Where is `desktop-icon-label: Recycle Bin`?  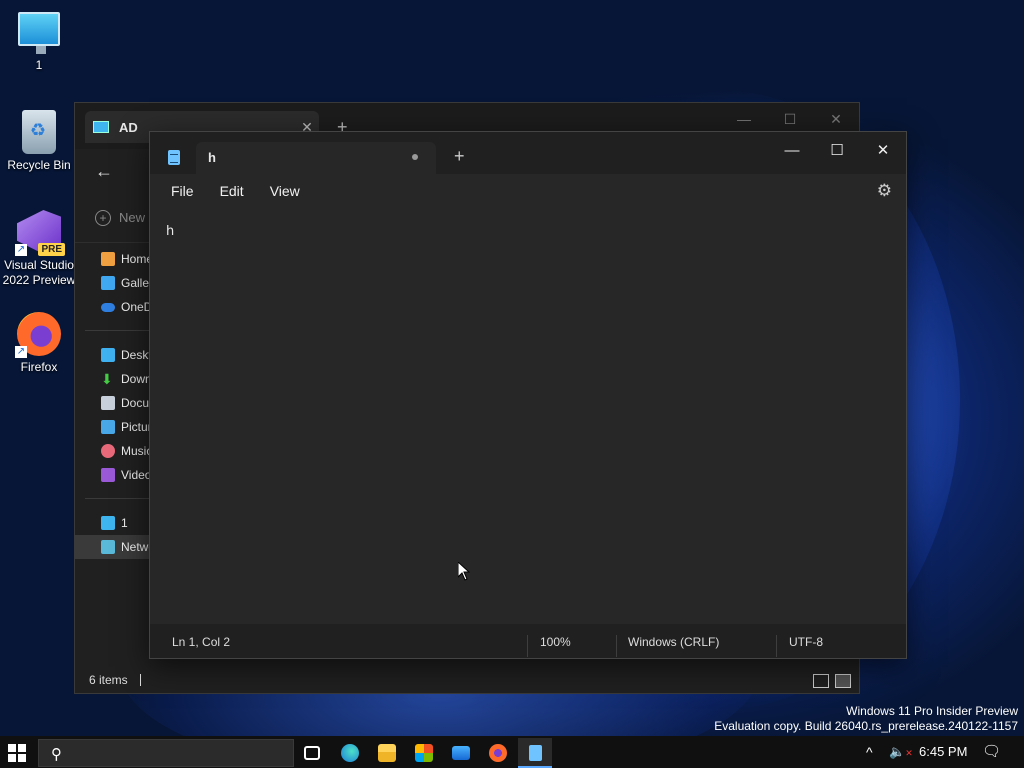 desktop-icon-label: Recycle Bin is located at coordinates (39, 165).